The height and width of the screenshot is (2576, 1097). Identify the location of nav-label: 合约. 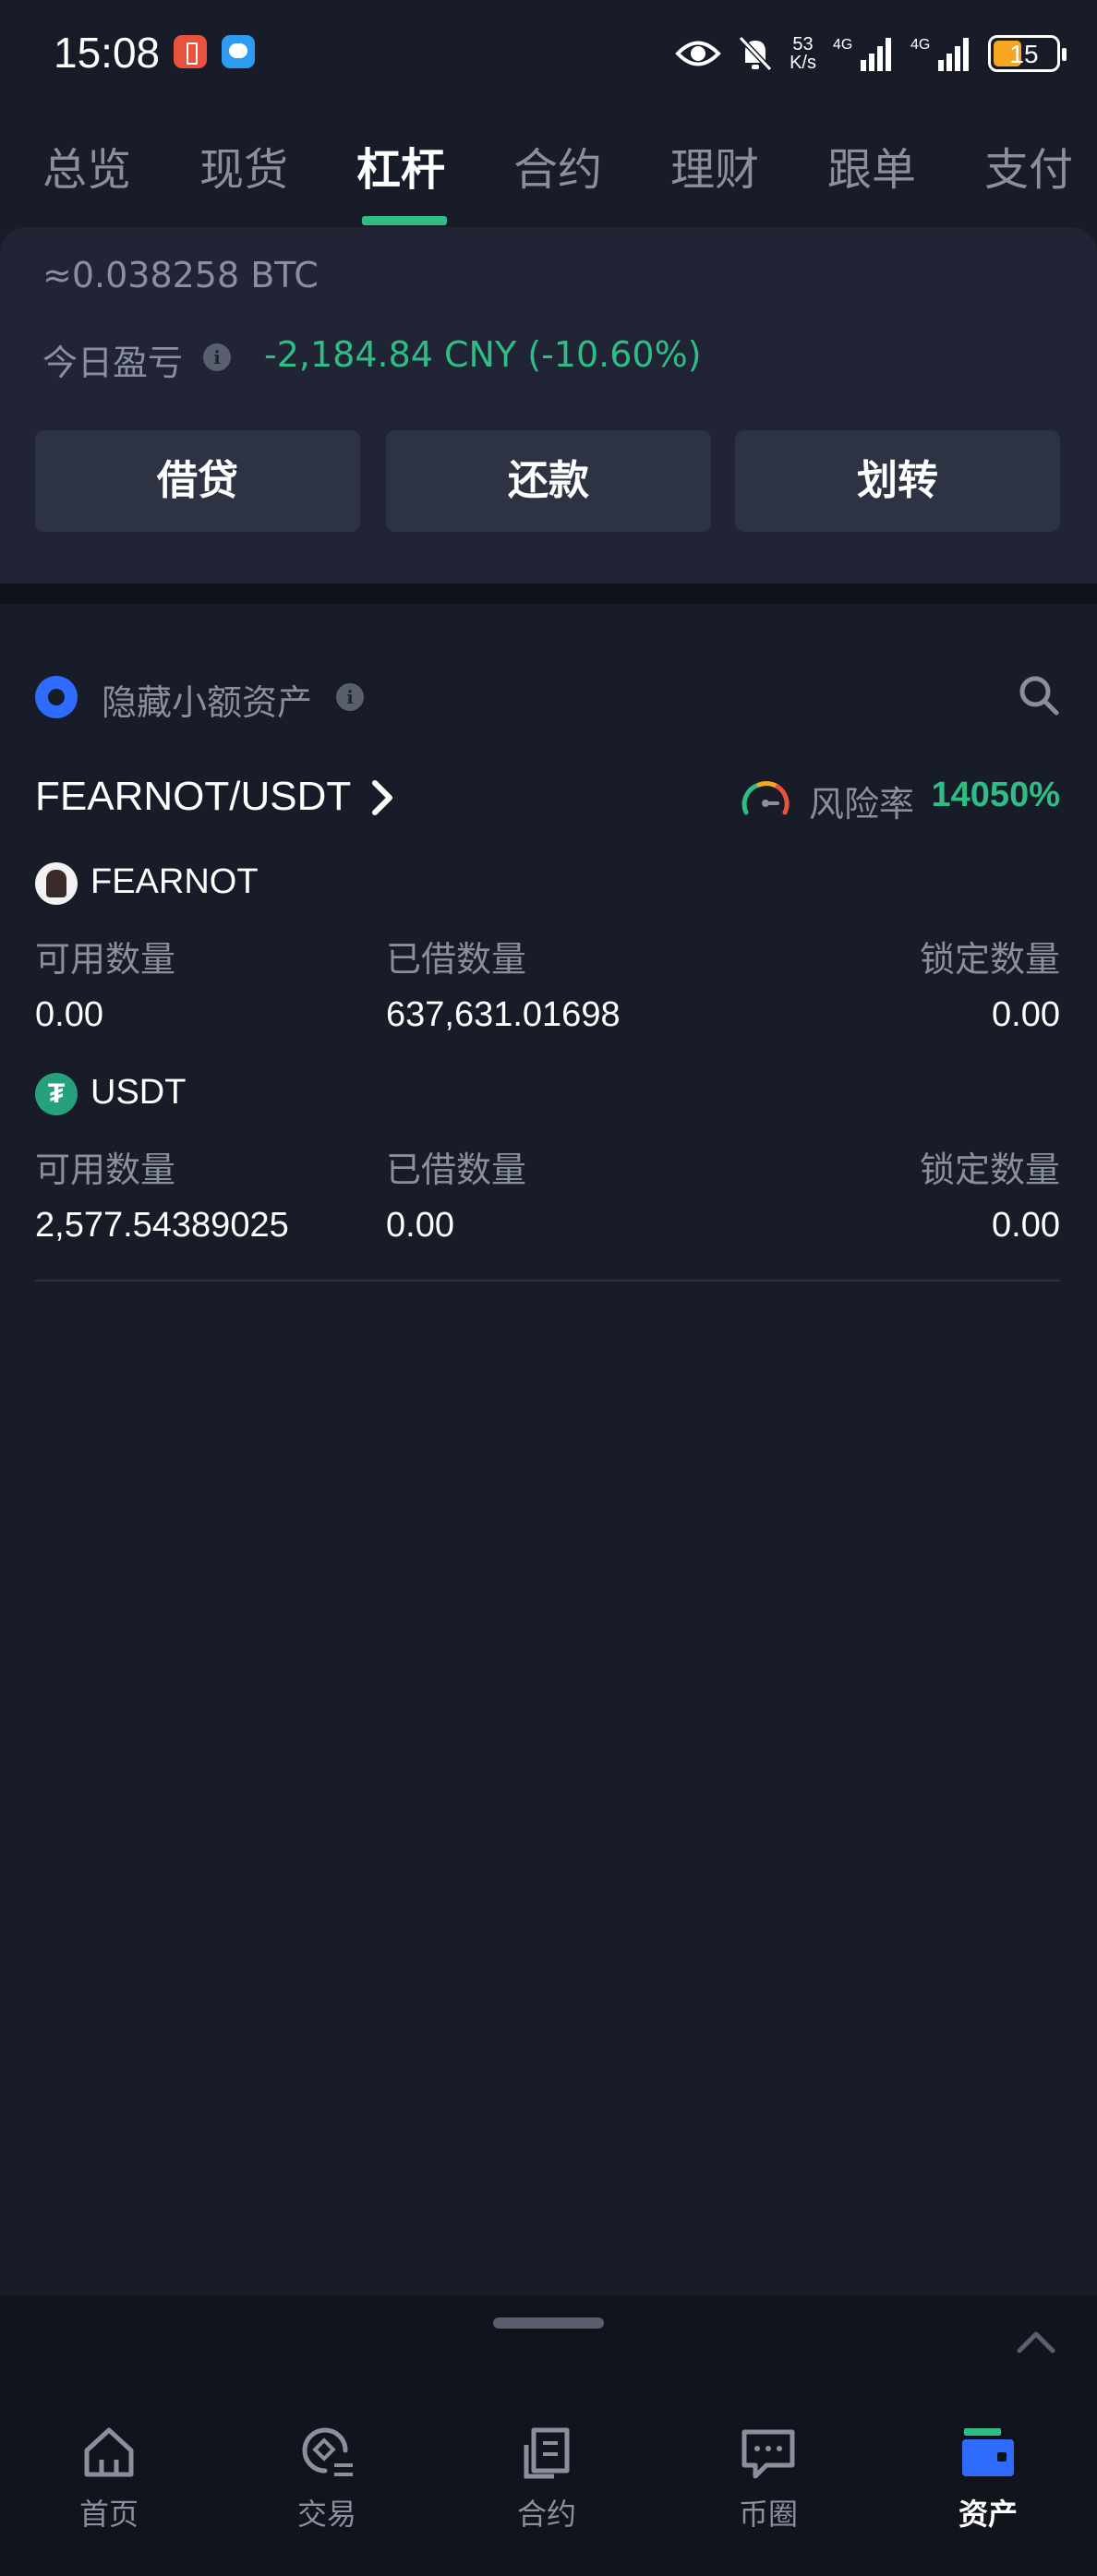
(546, 2514).